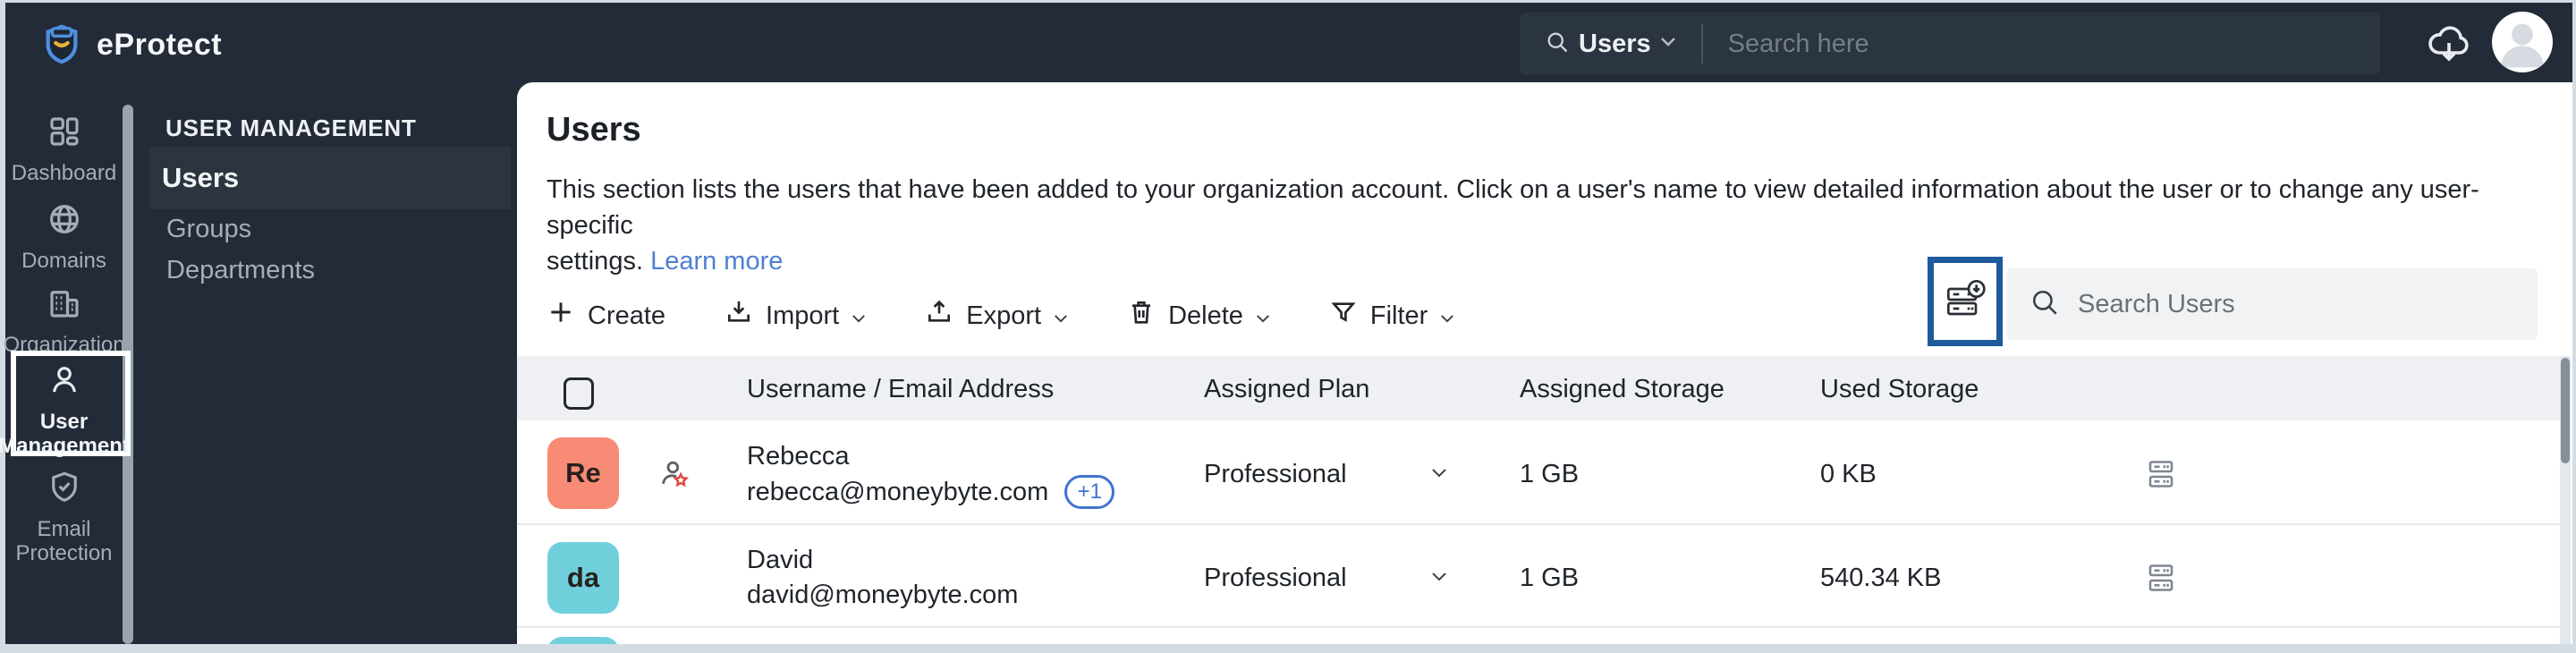 This screenshot has height=653, width=2576. What do you see at coordinates (2052, 44) in the screenshot?
I see `global-search-input` at bounding box center [2052, 44].